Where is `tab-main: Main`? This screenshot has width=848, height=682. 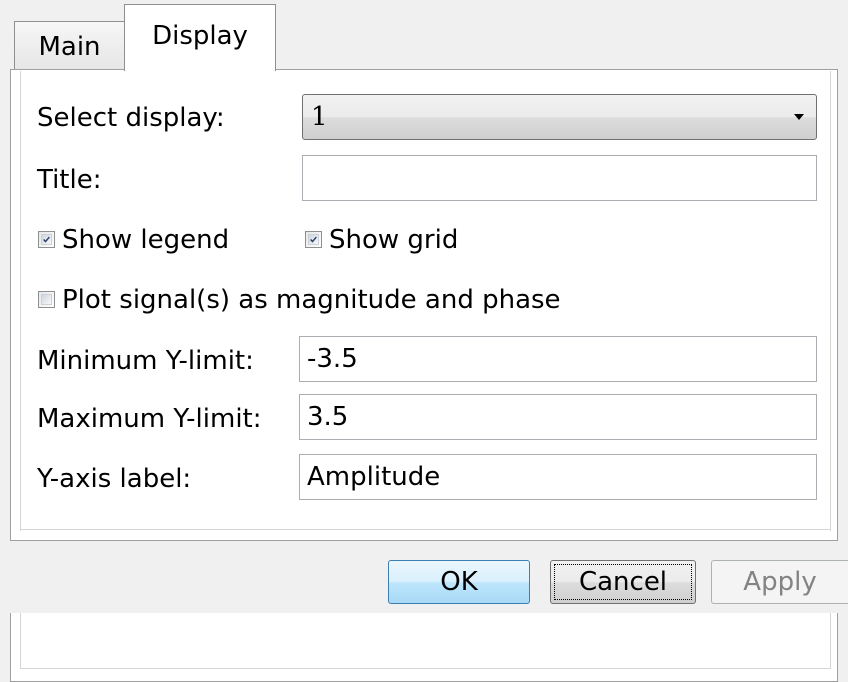
tab-main: Main is located at coordinates (69, 45).